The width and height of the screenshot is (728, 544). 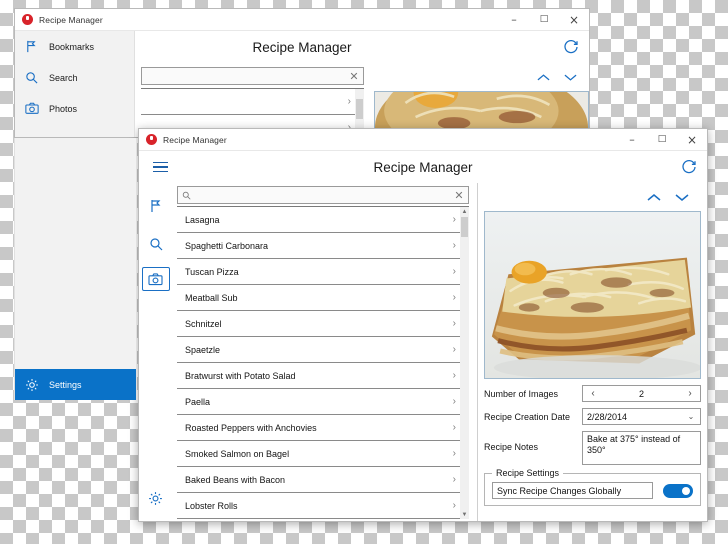 What do you see at coordinates (318, 454) in the screenshot?
I see `list-item: Smoked Salmon on Bagel ›` at bounding box center [318, 454].